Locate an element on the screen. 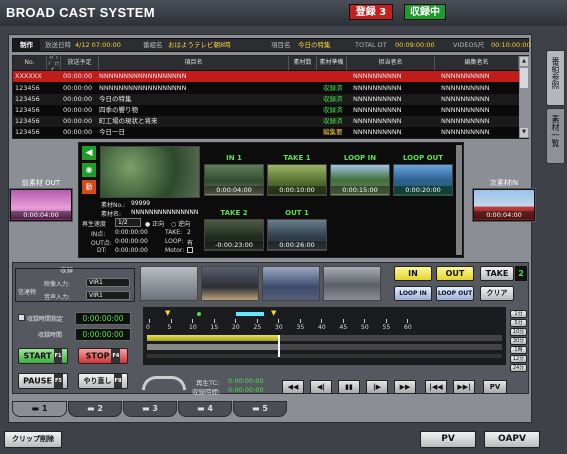 The height and width of the screenshot is (454, 567). loop-in-label: LOOP IN is located at coordinates (360, 158).